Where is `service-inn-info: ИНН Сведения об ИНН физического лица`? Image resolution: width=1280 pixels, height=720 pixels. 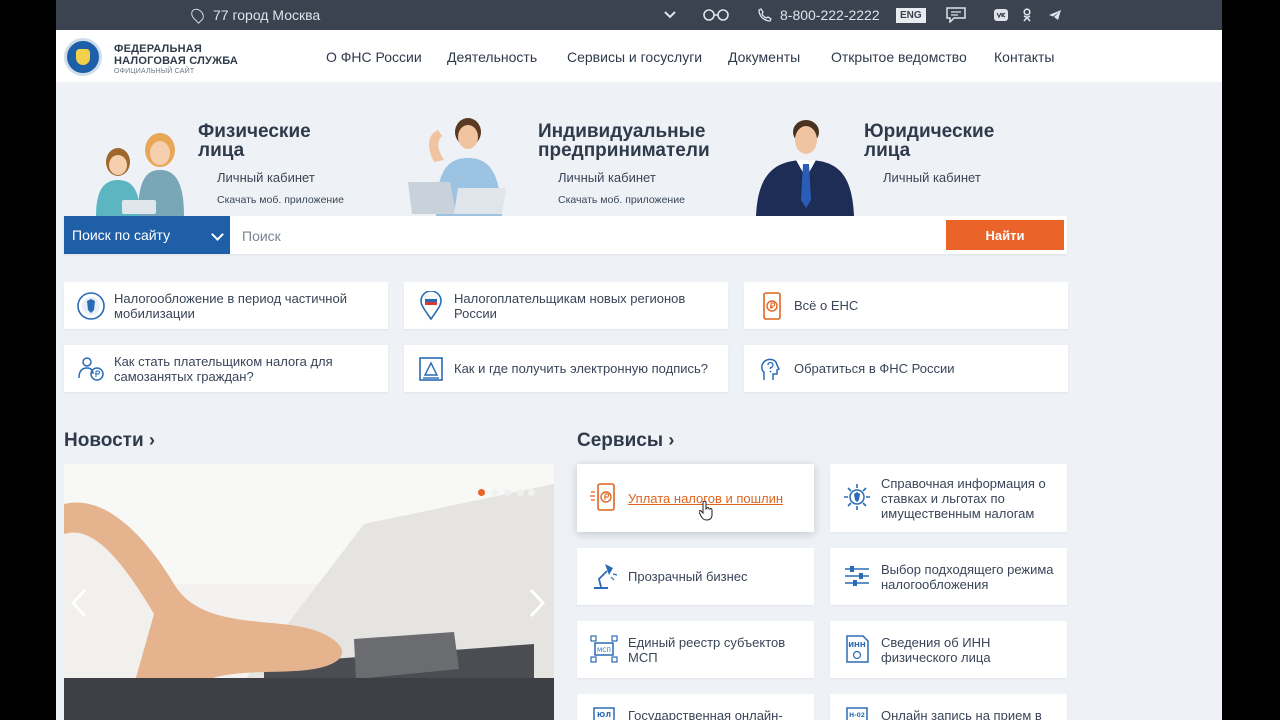
service-inn-info: ИНН Сведения об ИНН физического лица is located at coordinates (948, 649).